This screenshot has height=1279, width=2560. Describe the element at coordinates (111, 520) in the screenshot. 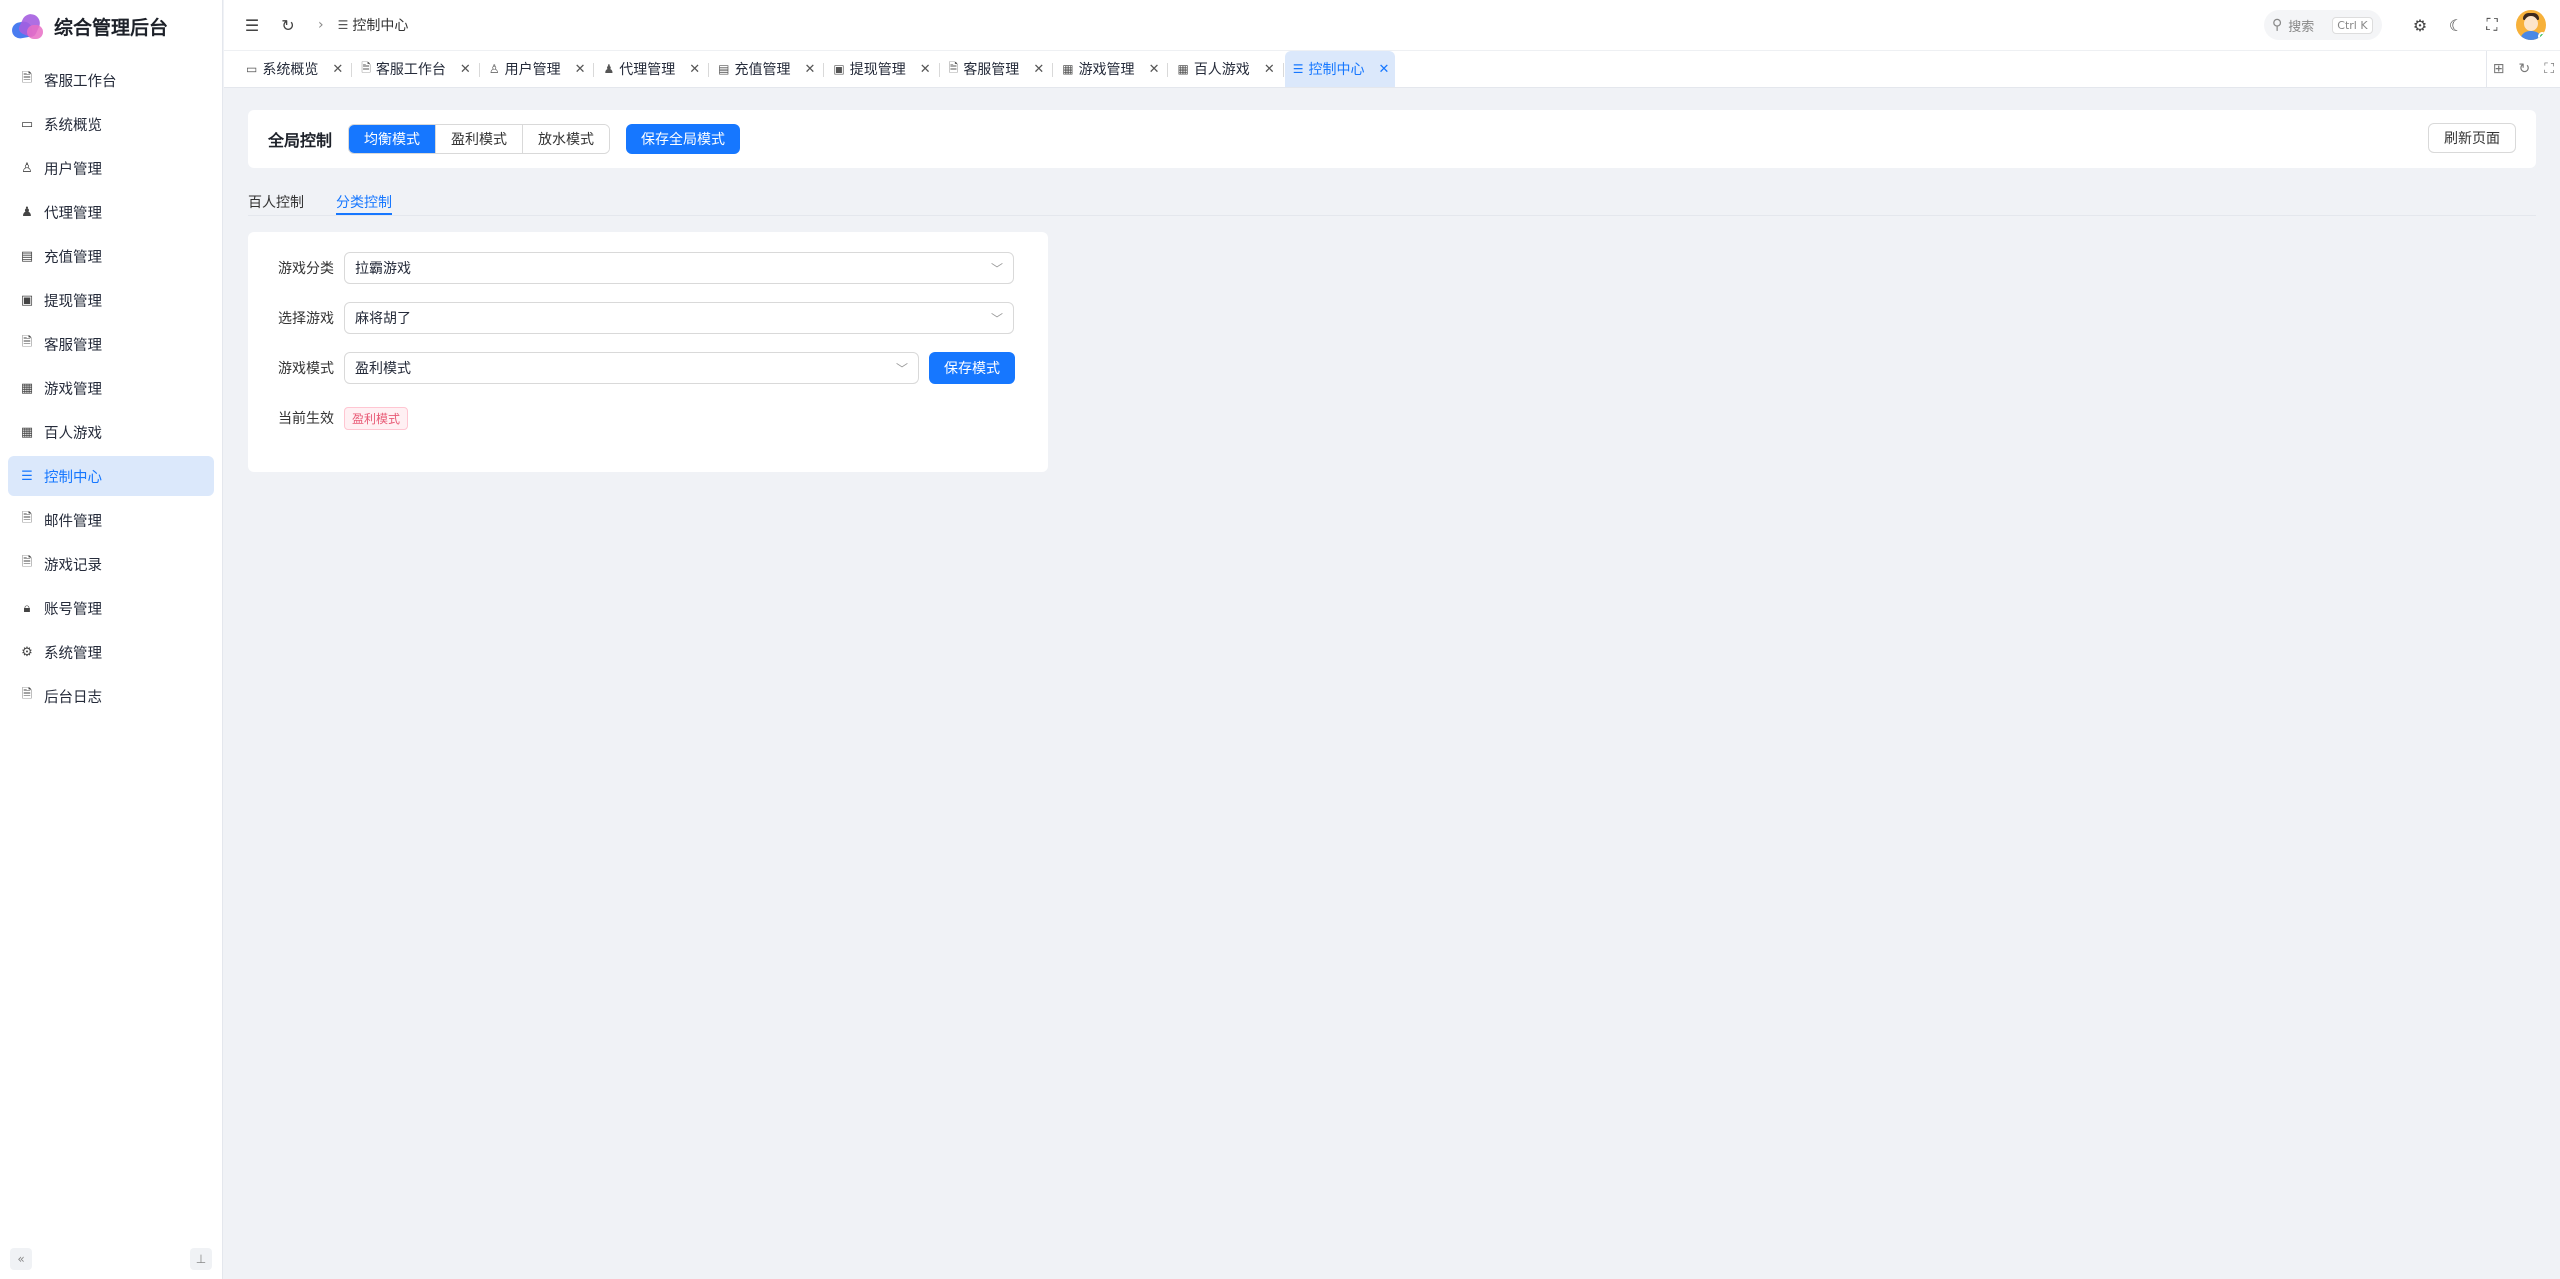

I see `sidebar-item-mail: 🗎 邮件管理` at that location.